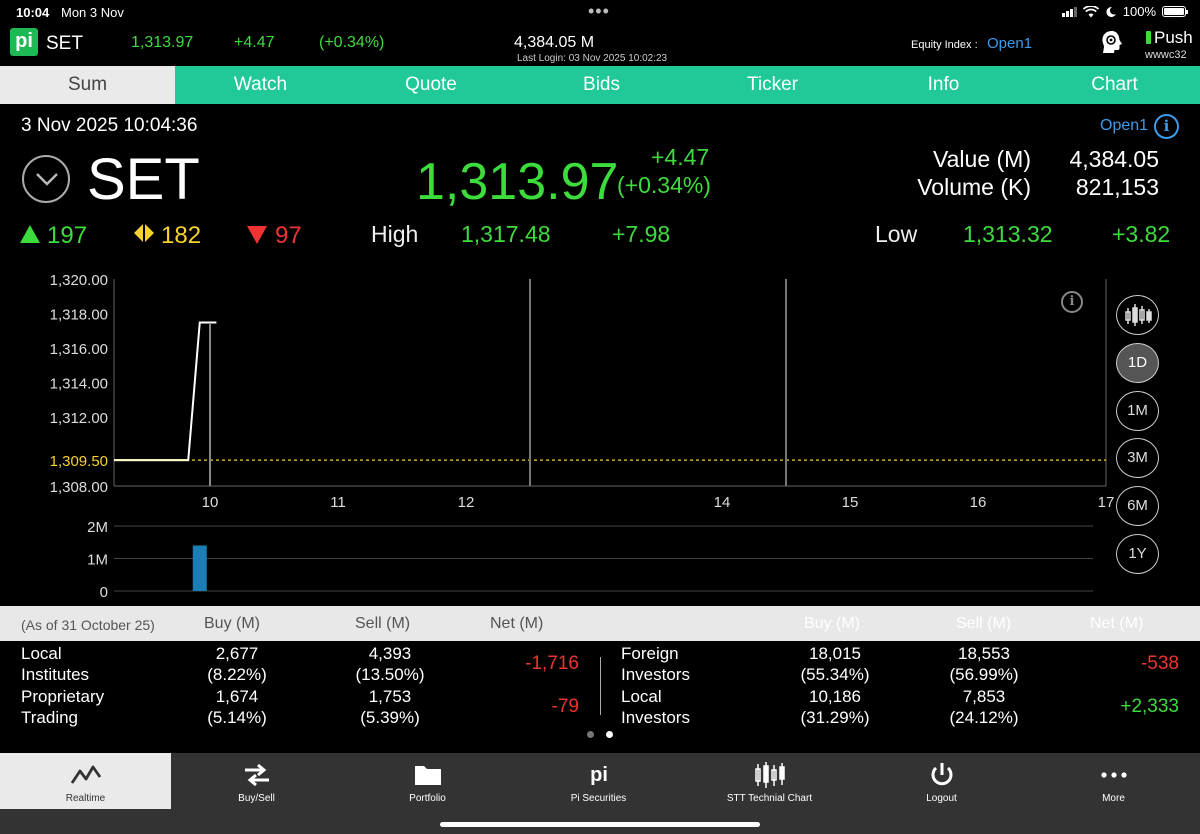 The height and width of the screenshot is (834, 1200). I want to click on x-tick-label: 16, so click(978, 502).